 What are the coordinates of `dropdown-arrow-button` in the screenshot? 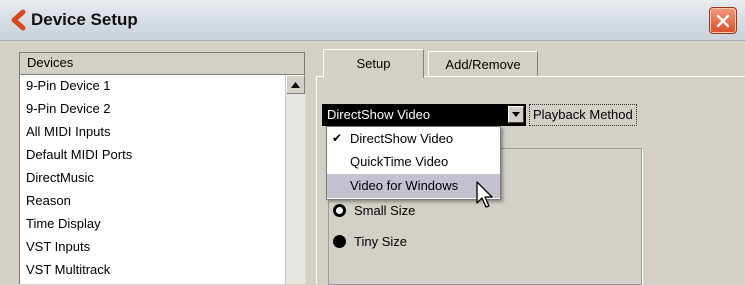 It's located at (516, 114).